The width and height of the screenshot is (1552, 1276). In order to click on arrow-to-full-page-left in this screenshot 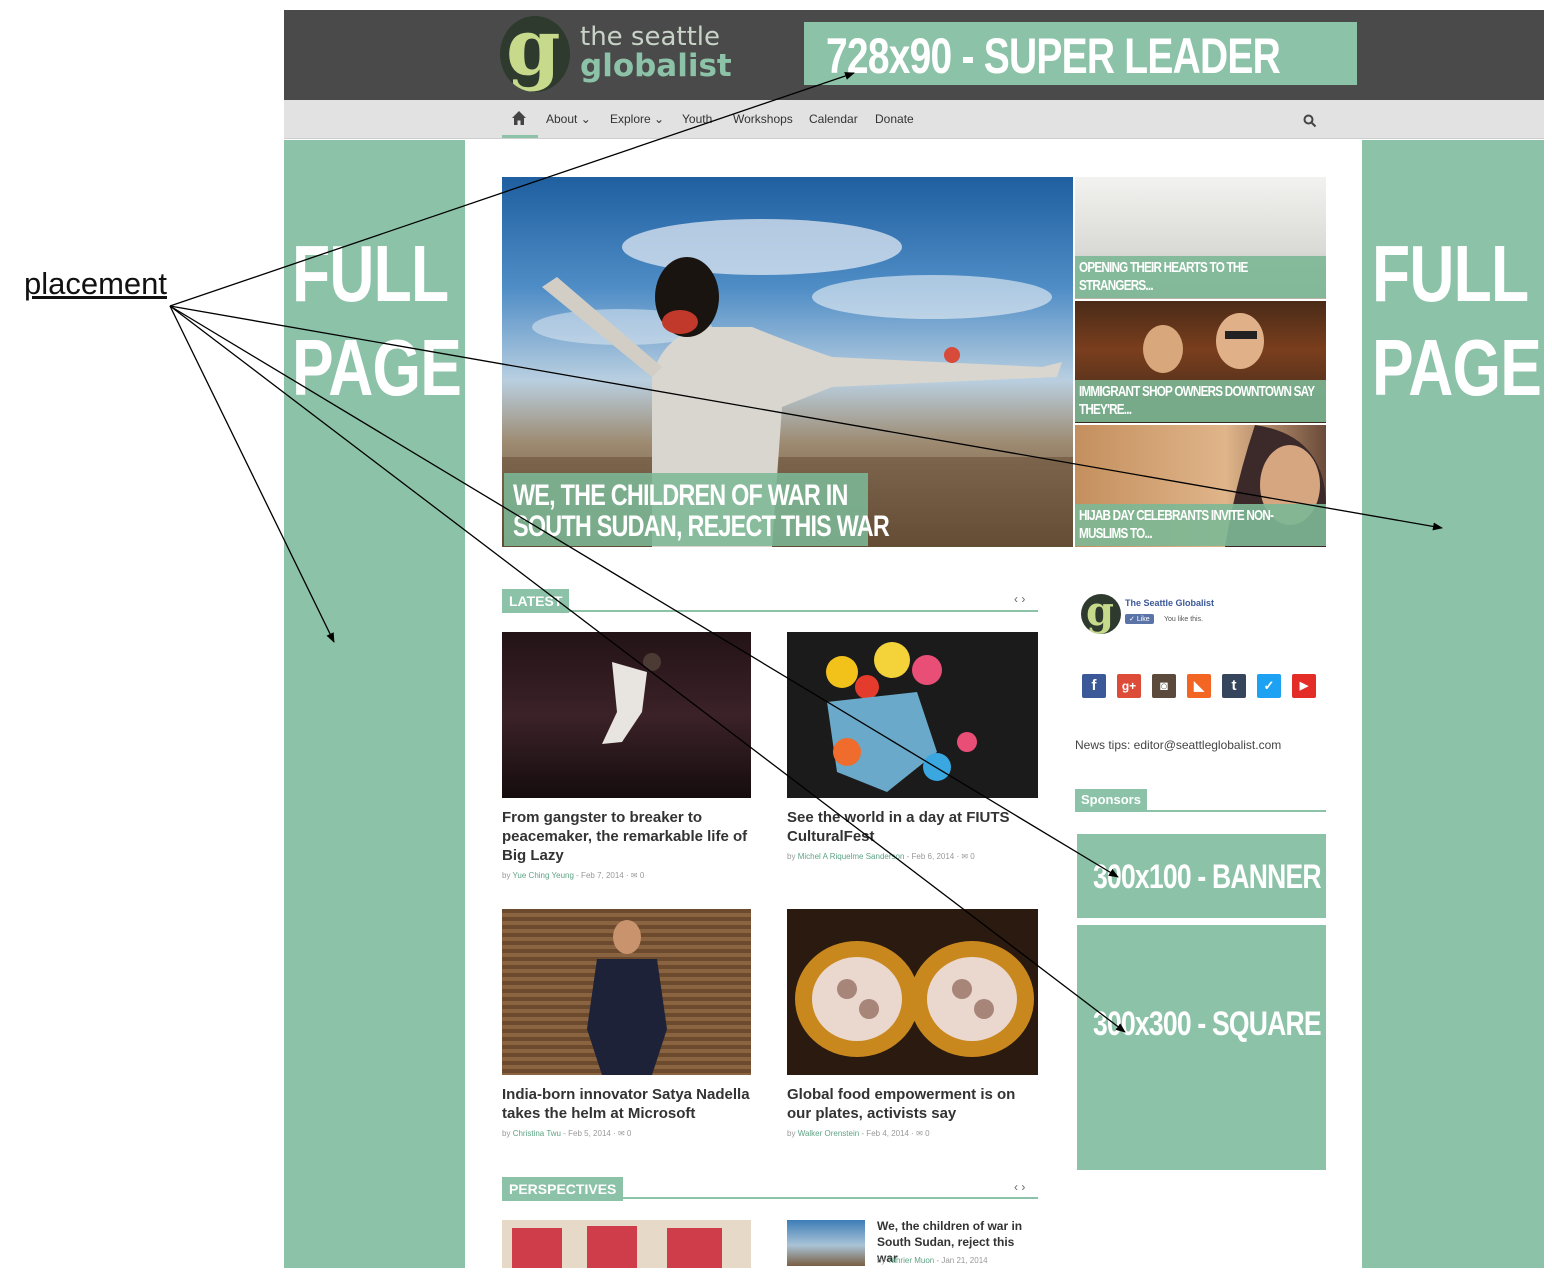, I will do `click(252, 474)`.